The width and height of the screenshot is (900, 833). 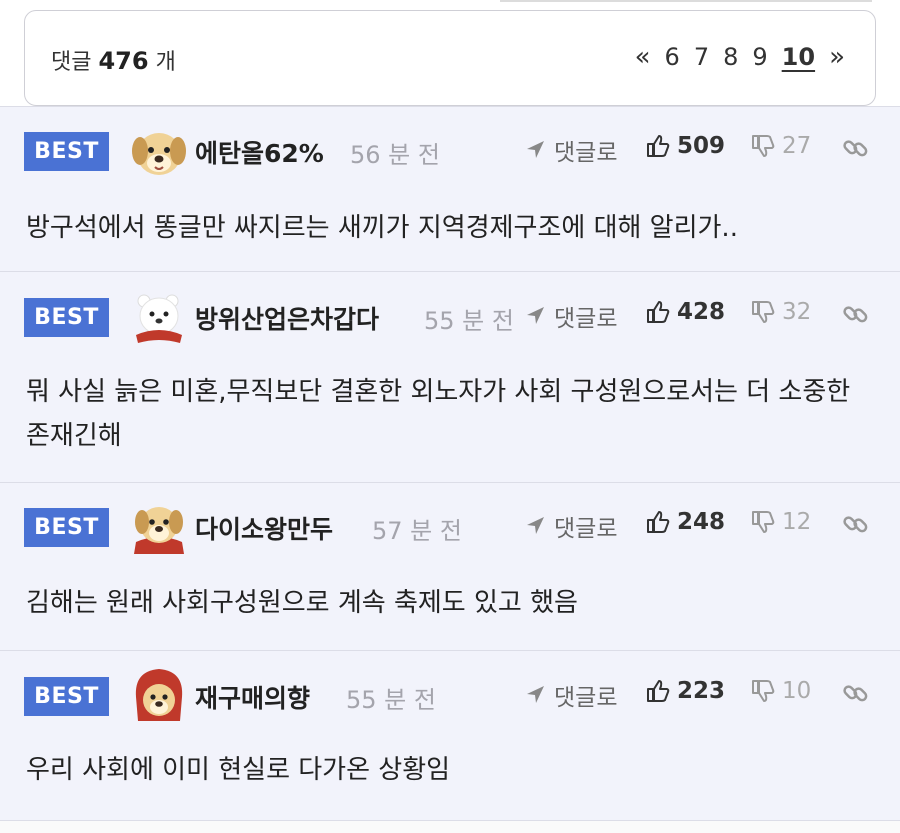 What do you see at coordinates (159, 318) in the screenshot?
I see `polar-bear-icon` at bounding box center [159, 318].